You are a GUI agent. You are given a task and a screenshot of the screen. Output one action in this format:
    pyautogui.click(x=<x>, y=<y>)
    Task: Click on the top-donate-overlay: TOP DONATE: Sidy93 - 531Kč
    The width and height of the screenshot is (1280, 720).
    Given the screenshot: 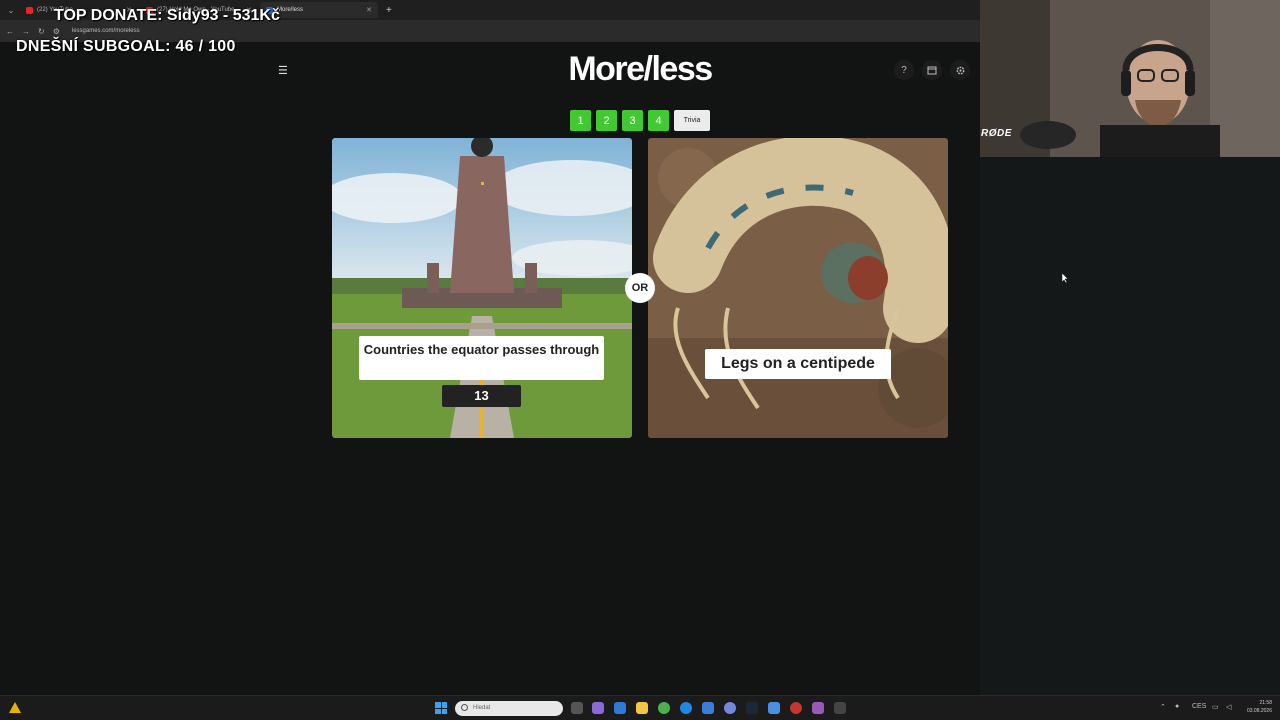 What is the action you would take?
    pyautogui.click(x=167, y=15)
    